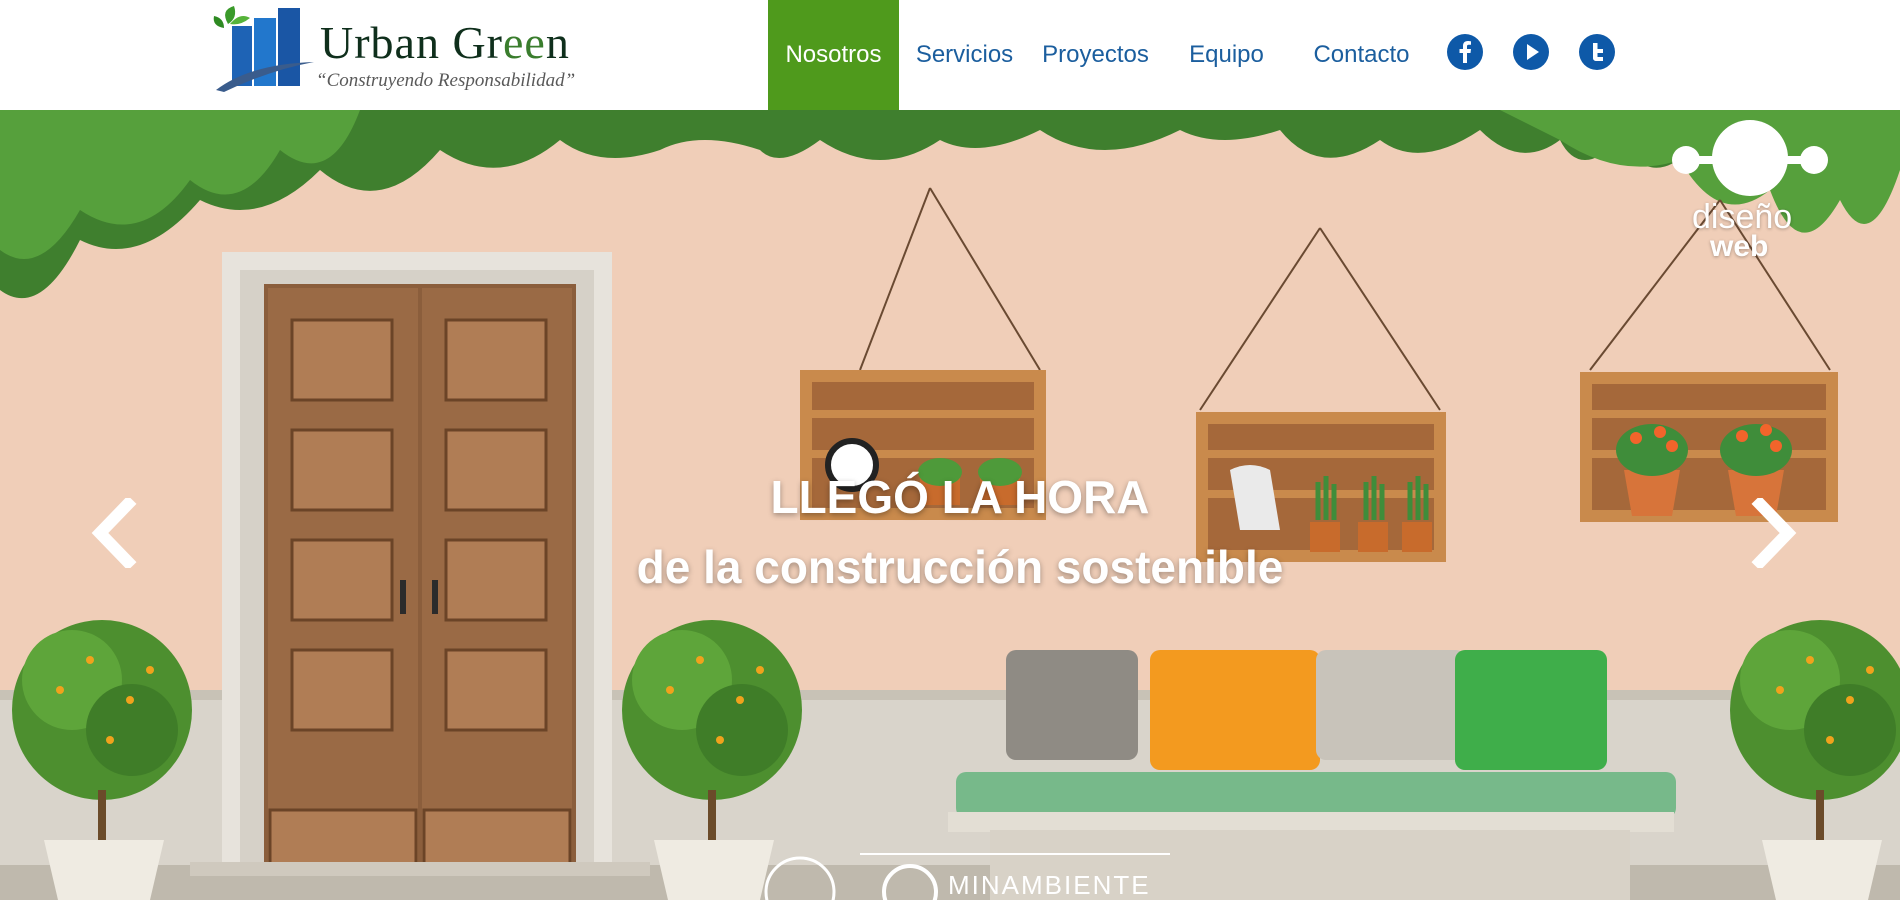 Image resolution: width=1900 pixels, height=900 pixels. I want to click on nav-item-contacto: Contacto, so click(1361, 55).